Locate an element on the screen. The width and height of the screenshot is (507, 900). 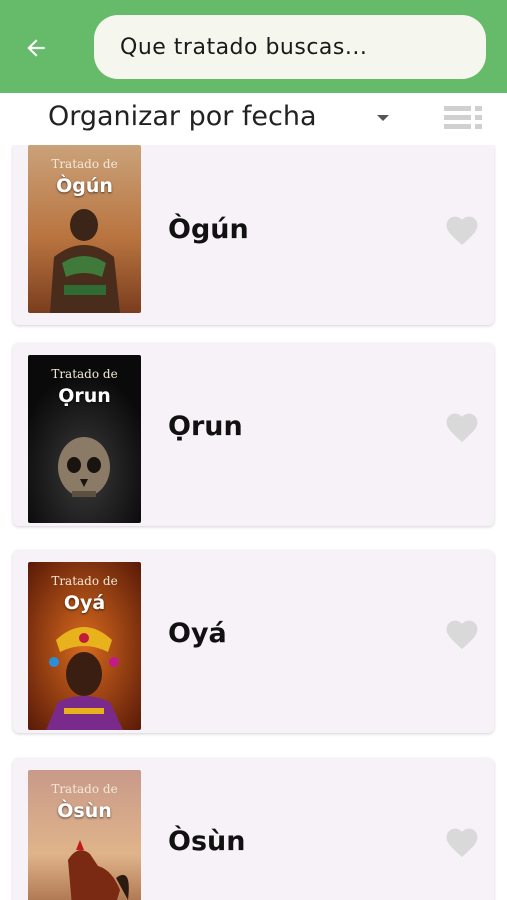
list-view-icon is located at coordinates (463, 118).